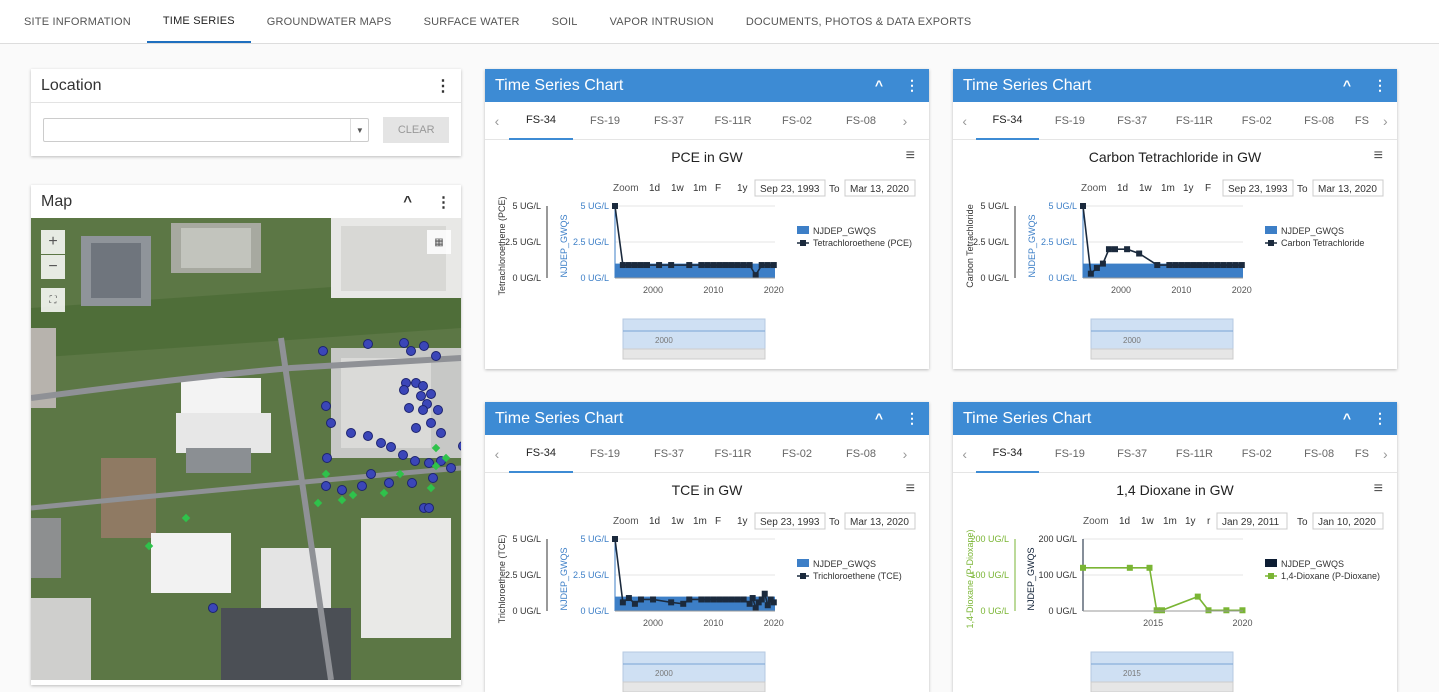  Describe the element at coordinates (206, 130) in the screenshot. I see `location-select: ▼` at that location.